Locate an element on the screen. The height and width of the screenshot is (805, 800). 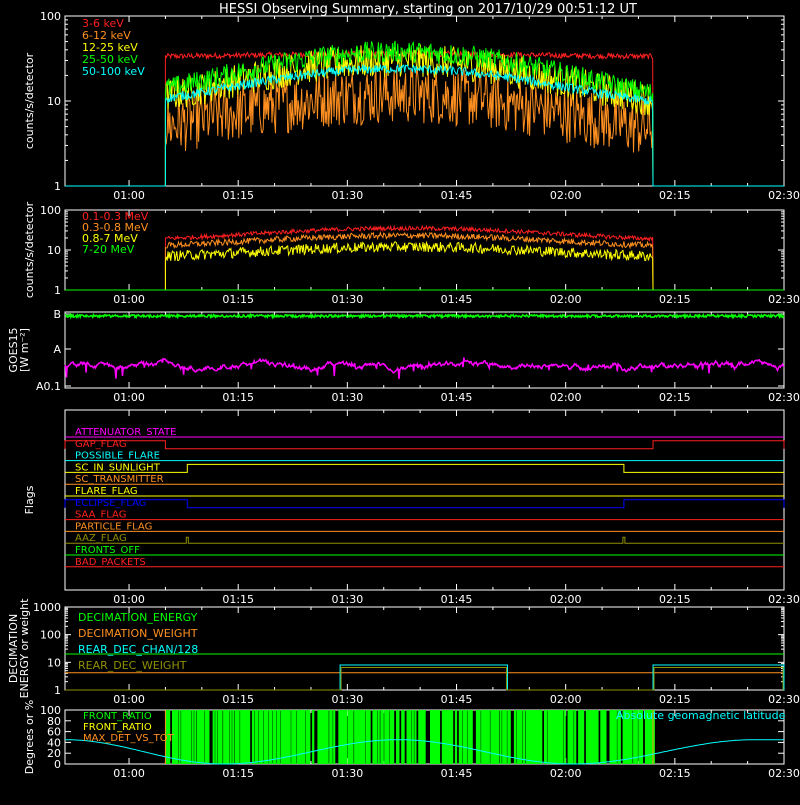
flag-label: FRONTS_OFF is located at coordinates (107, 550).